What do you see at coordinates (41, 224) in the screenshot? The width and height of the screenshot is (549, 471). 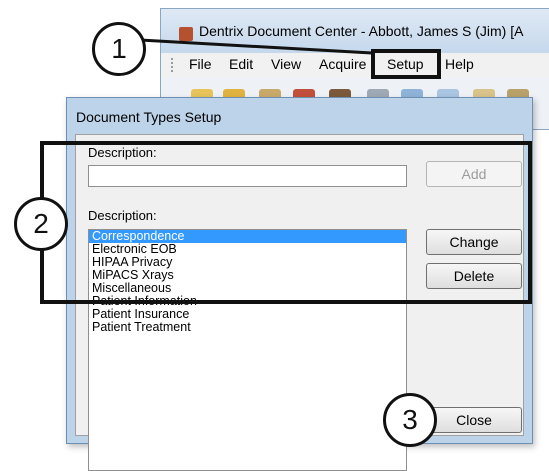 I see `callout-2: 2` at bounding box center [41, 224].